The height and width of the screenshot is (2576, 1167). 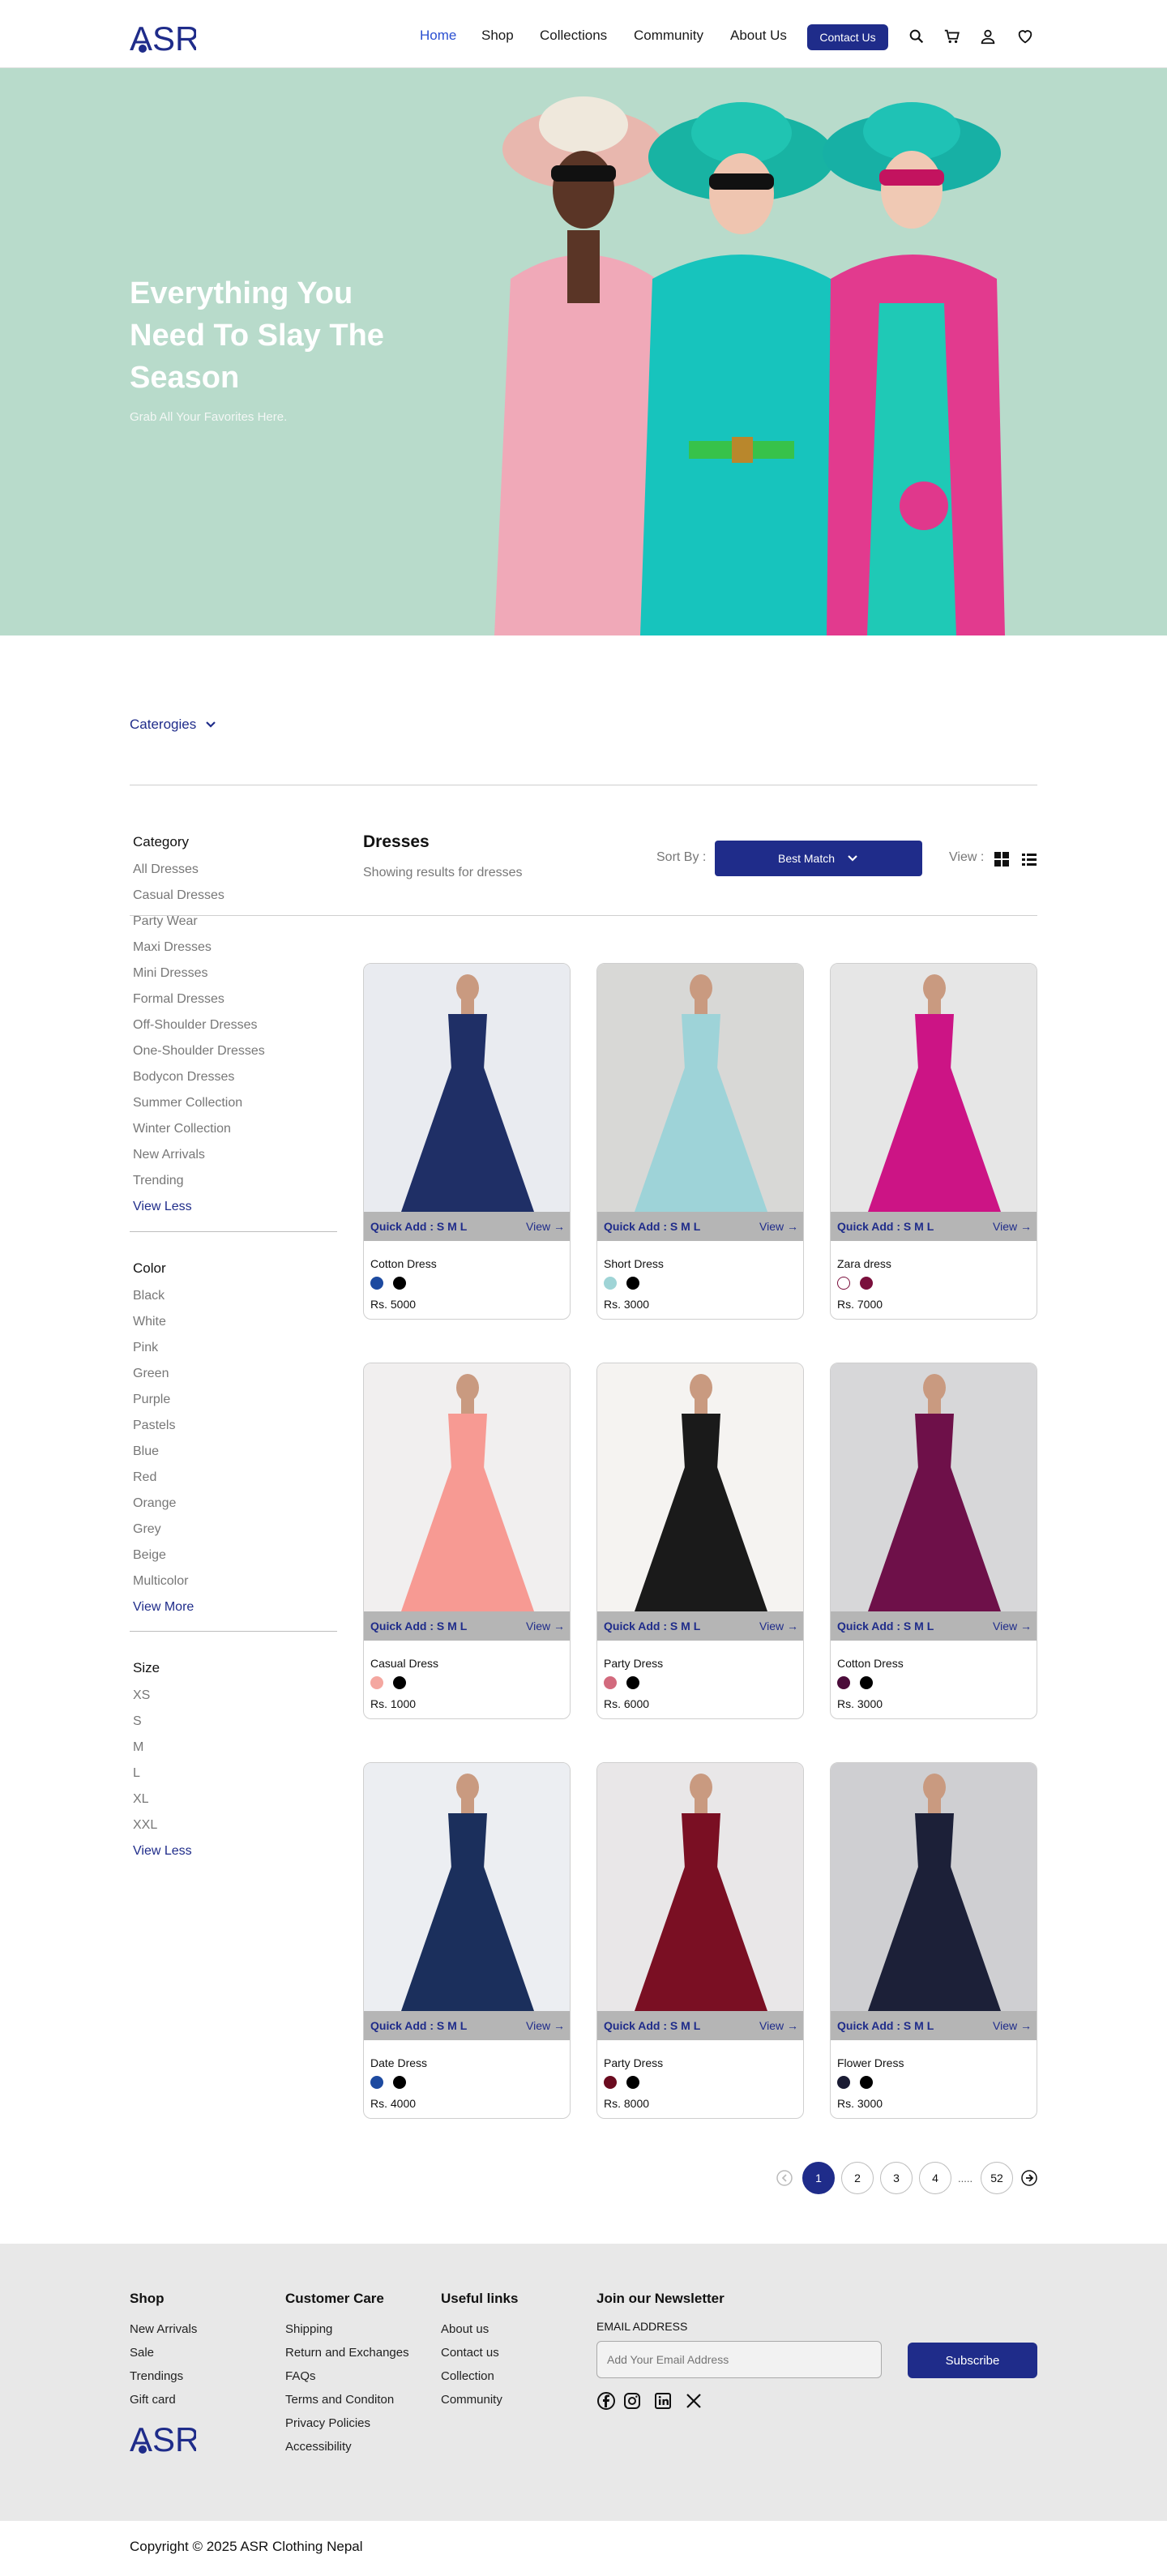 I want to click on footer-link: Sale, so click(x=163, y=2356).